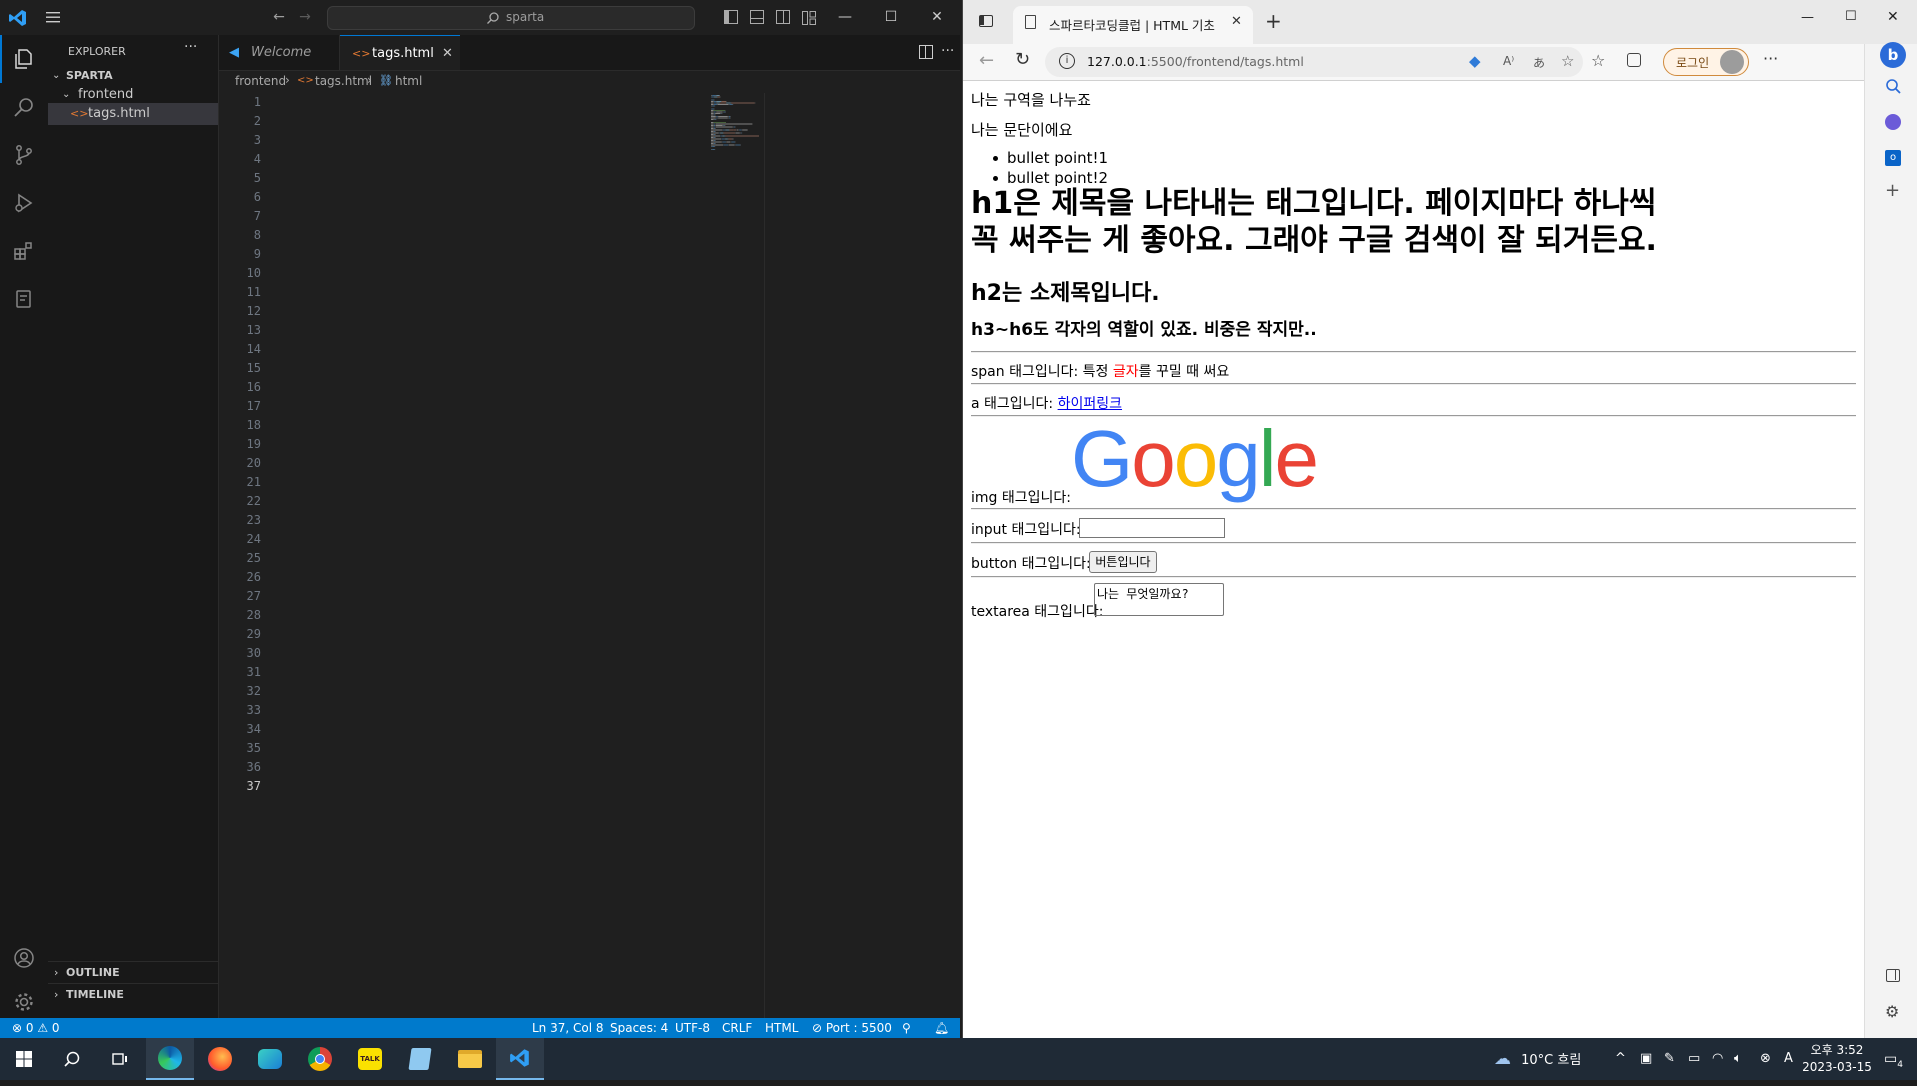 This screenshot has width=1917, height=1086. What do you see at coordinates (24, 107) in the screenshot?
I see `search-view-icon` at bounding box center [24, 107].